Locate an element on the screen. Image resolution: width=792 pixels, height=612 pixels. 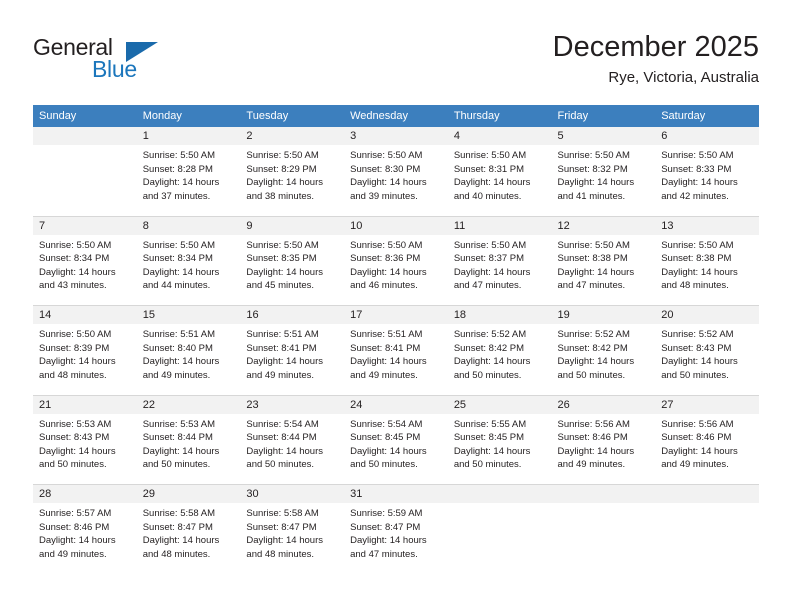
day-number: 7 is located at coordinates (85, 225).